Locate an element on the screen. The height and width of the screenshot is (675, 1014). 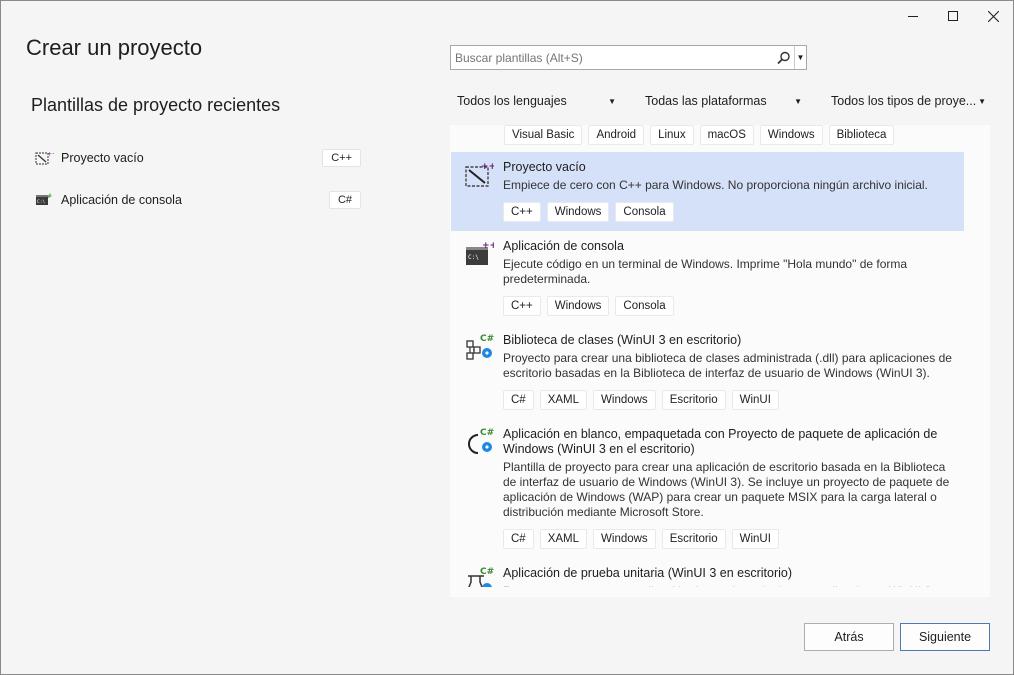
console-app-icon: C:\ ++ is located at coordinates (480, 253).